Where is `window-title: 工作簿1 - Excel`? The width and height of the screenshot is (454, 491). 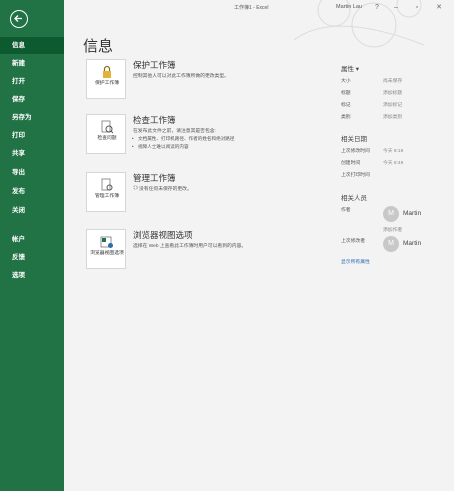 window-title: 工作簿1 - Excel is located at coordinates (251, 8).